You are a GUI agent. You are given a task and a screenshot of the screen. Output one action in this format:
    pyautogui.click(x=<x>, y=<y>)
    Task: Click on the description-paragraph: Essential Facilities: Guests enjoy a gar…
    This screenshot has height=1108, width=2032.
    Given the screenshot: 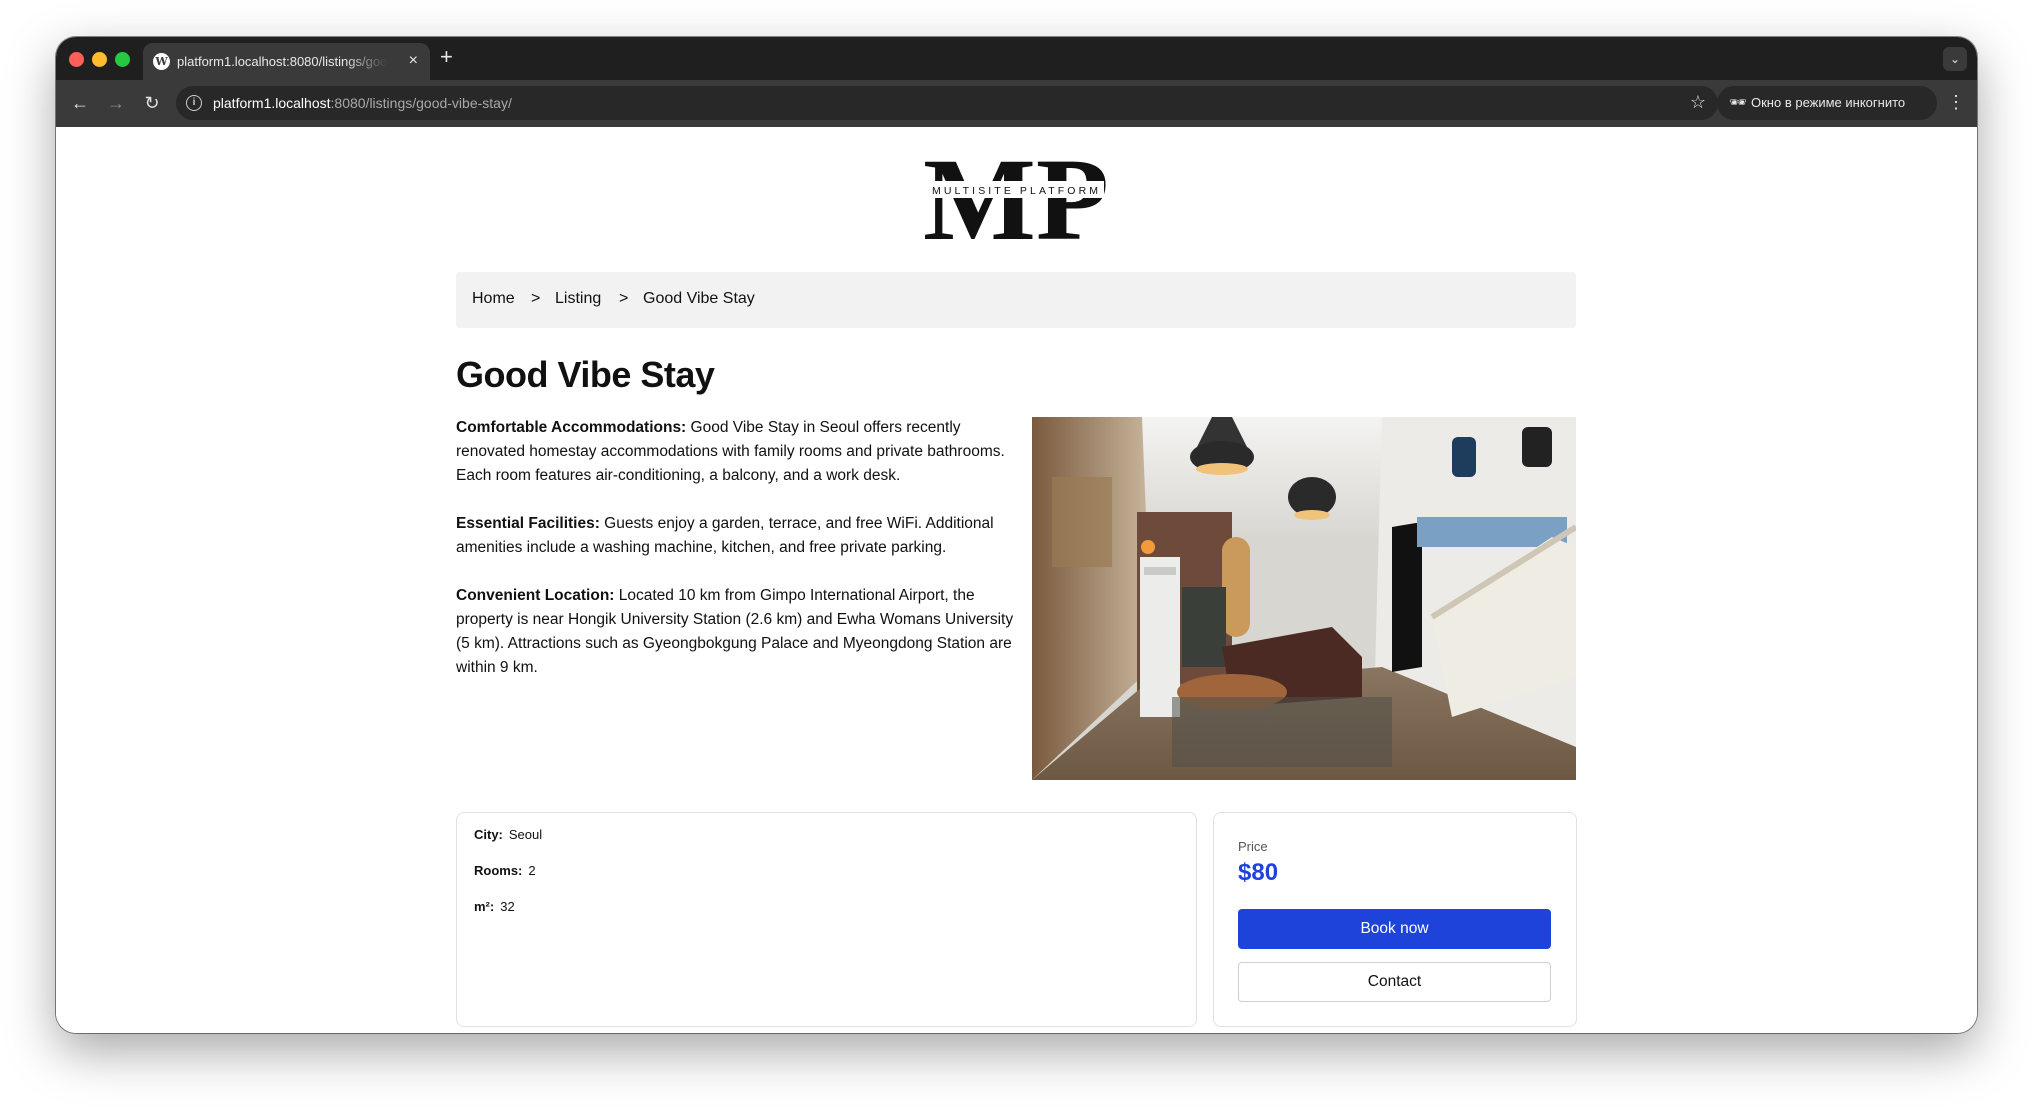 What is the action you would take?
    pyautogui.click(x=736, y=536)
    